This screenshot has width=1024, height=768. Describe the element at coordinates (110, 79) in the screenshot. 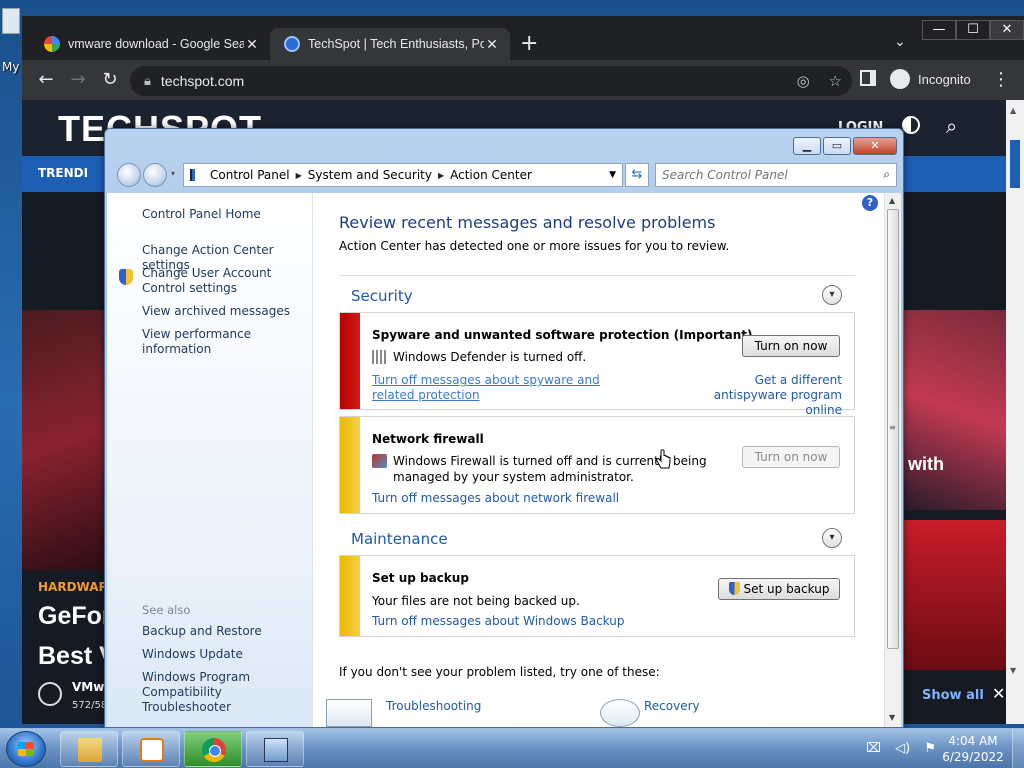

I see `reload-icon: ↻` at that location.